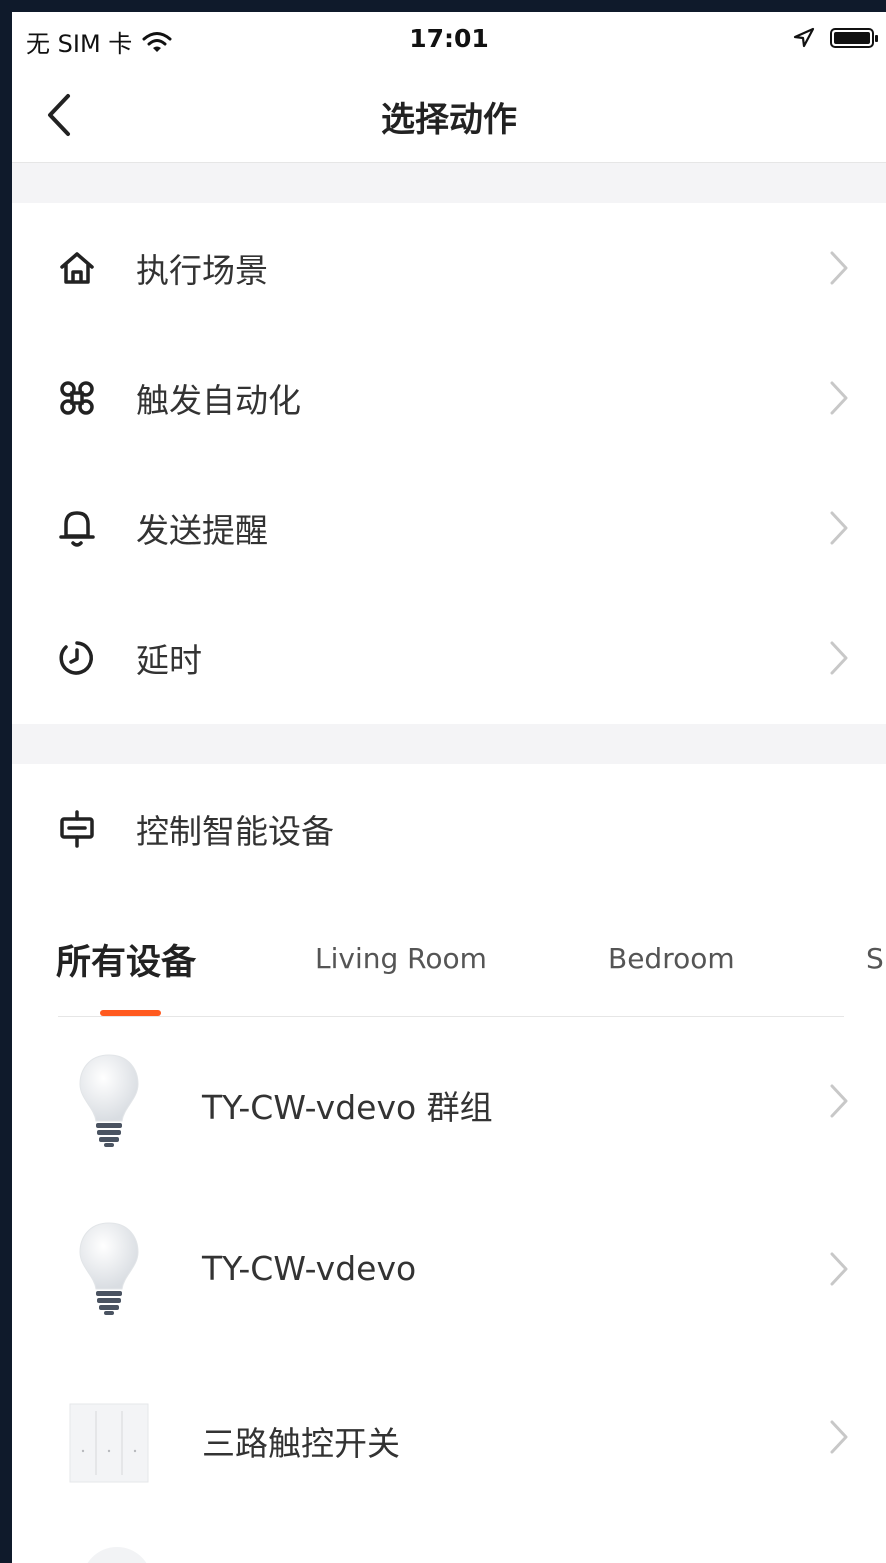 The image size is (886, 1563). I want to click on home-icon, so click(77, 268).